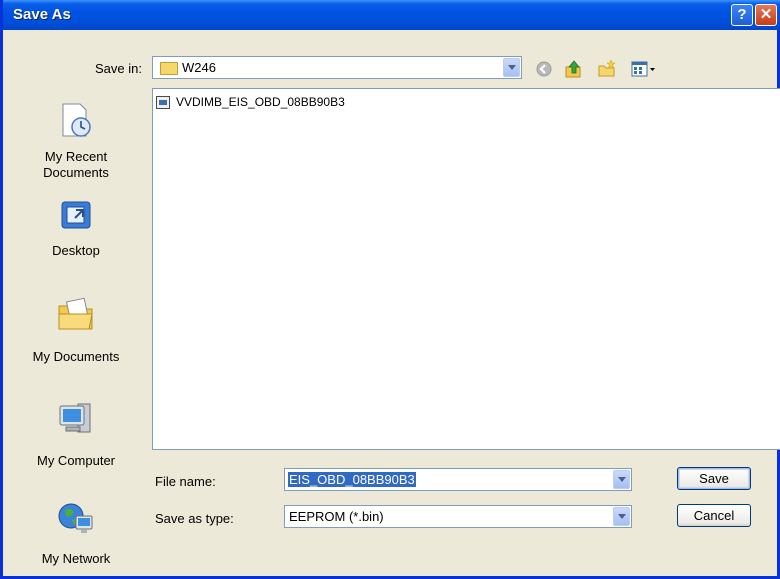  I want to click on back-icon, so click(544, 69).